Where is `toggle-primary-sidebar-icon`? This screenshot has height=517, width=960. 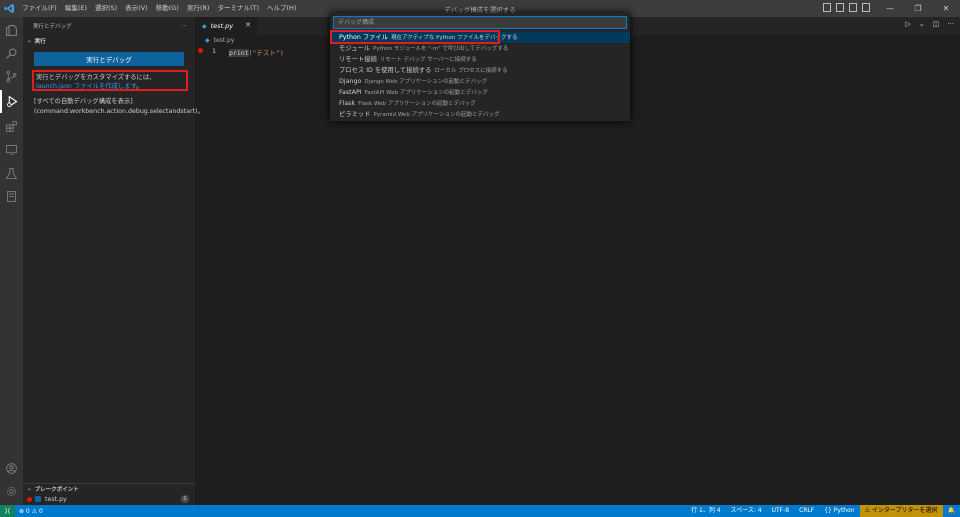 toggle-primary-sidebar-icon is located at coordinates (827, 7).